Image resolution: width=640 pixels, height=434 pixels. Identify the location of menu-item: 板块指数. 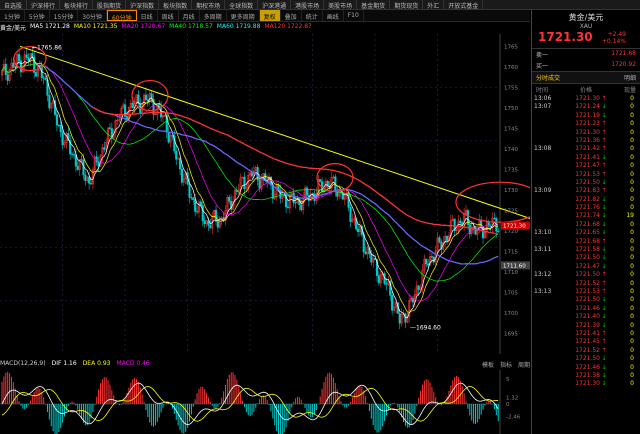
(176, 5).